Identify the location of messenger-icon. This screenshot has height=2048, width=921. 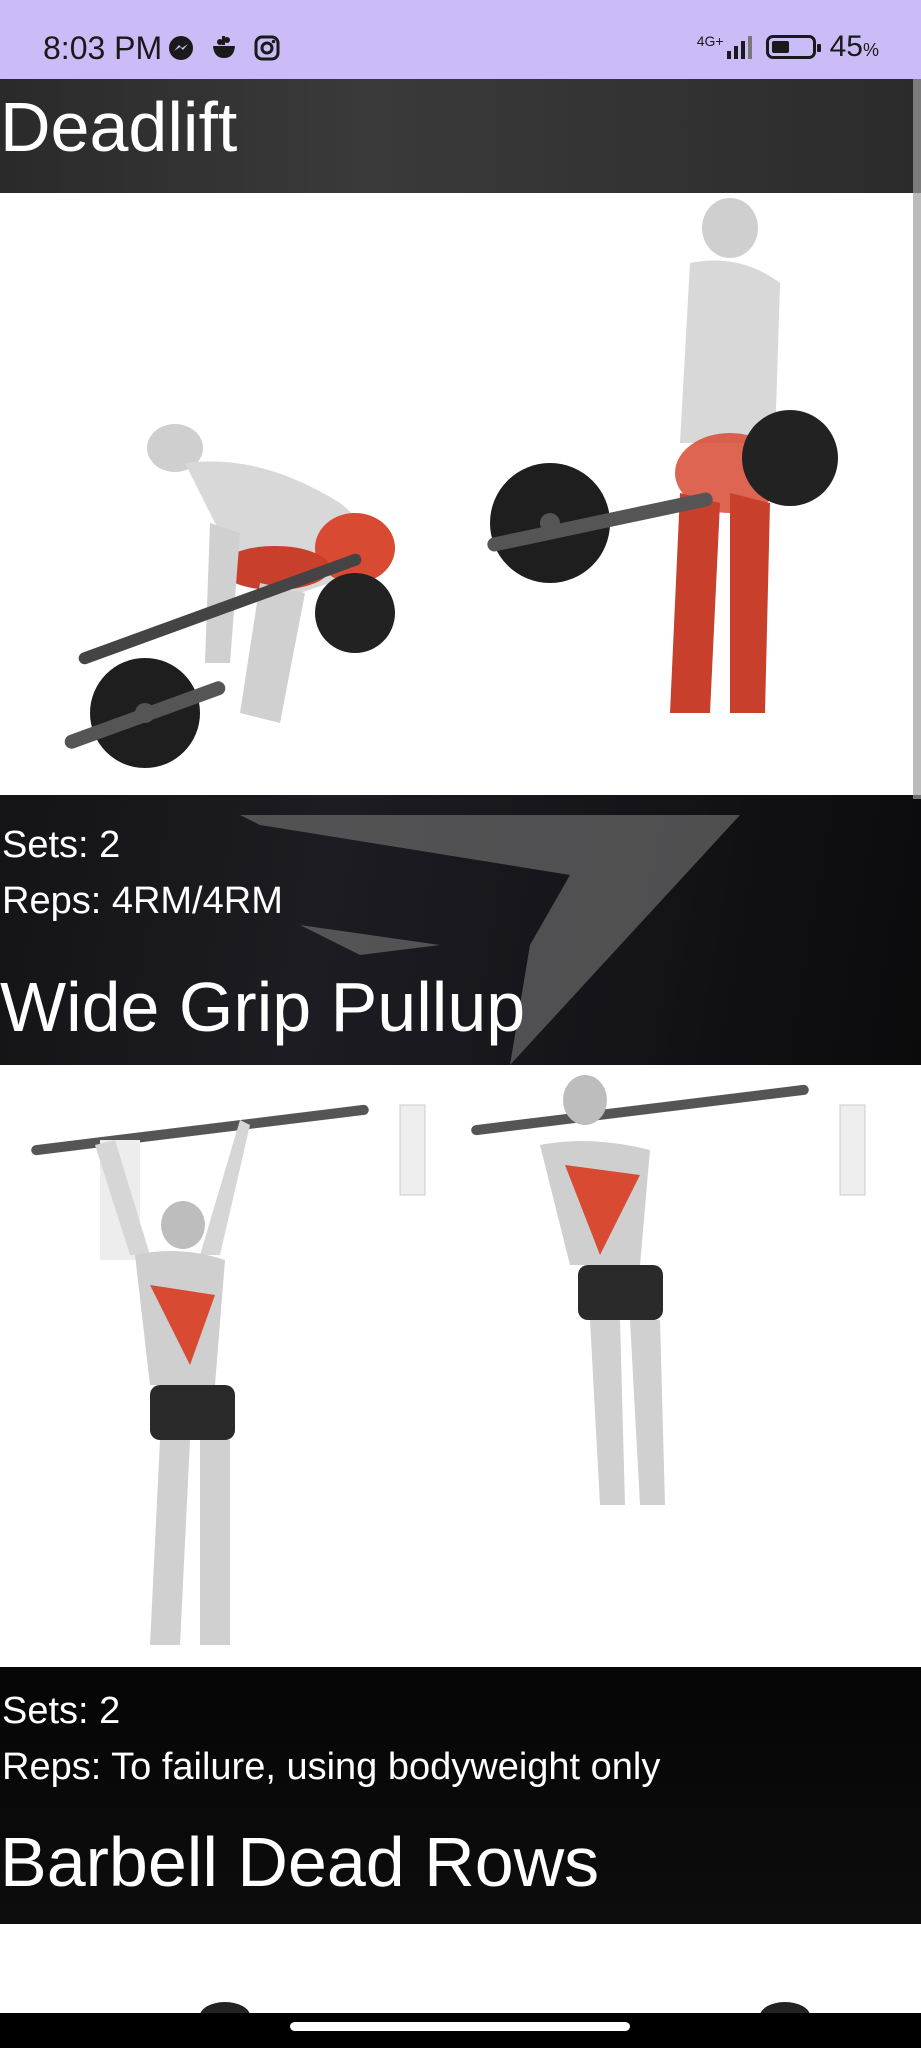
(181, 50).